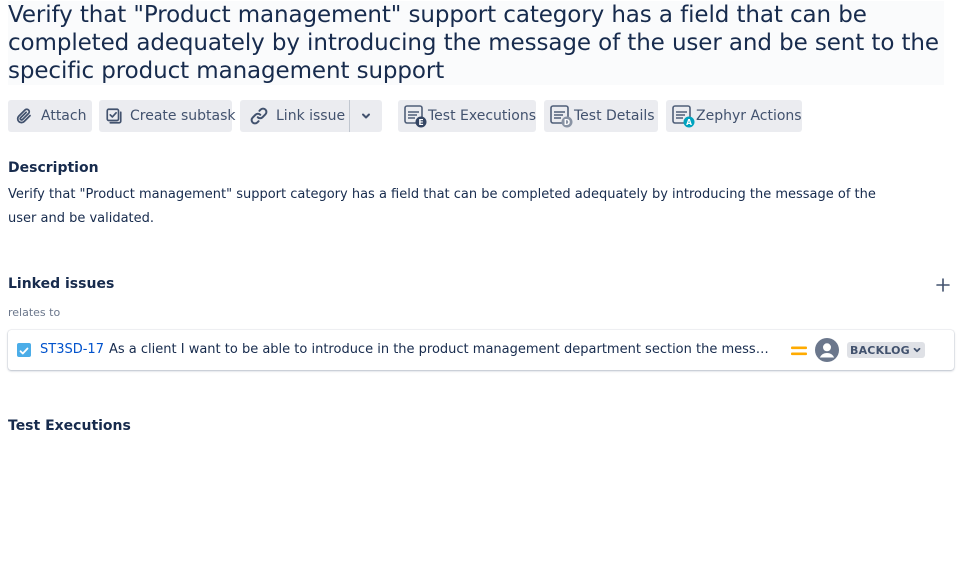 Image resolution: width=964 pixels, height=582 pixels. I want to click on zephyr-test-executions-icon: E, so click(415, 116).